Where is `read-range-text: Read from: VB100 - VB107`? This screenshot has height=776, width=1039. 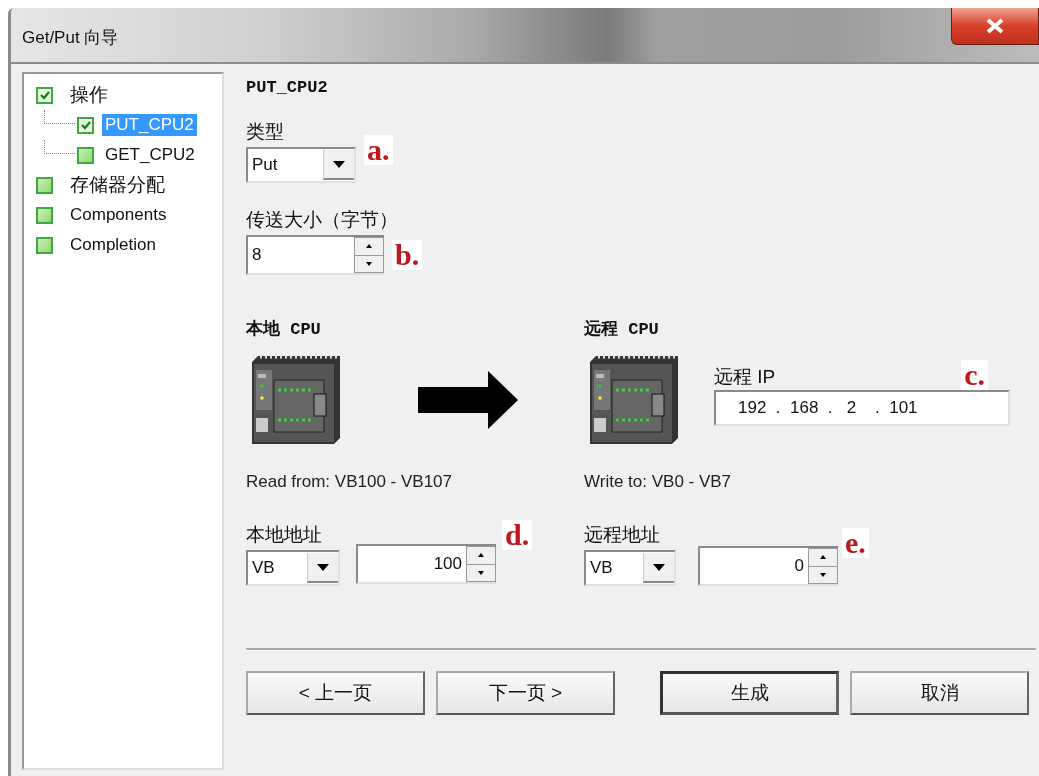 read-range-text: Read from: VB100 - VB107 is located at coordinates (349, 482).